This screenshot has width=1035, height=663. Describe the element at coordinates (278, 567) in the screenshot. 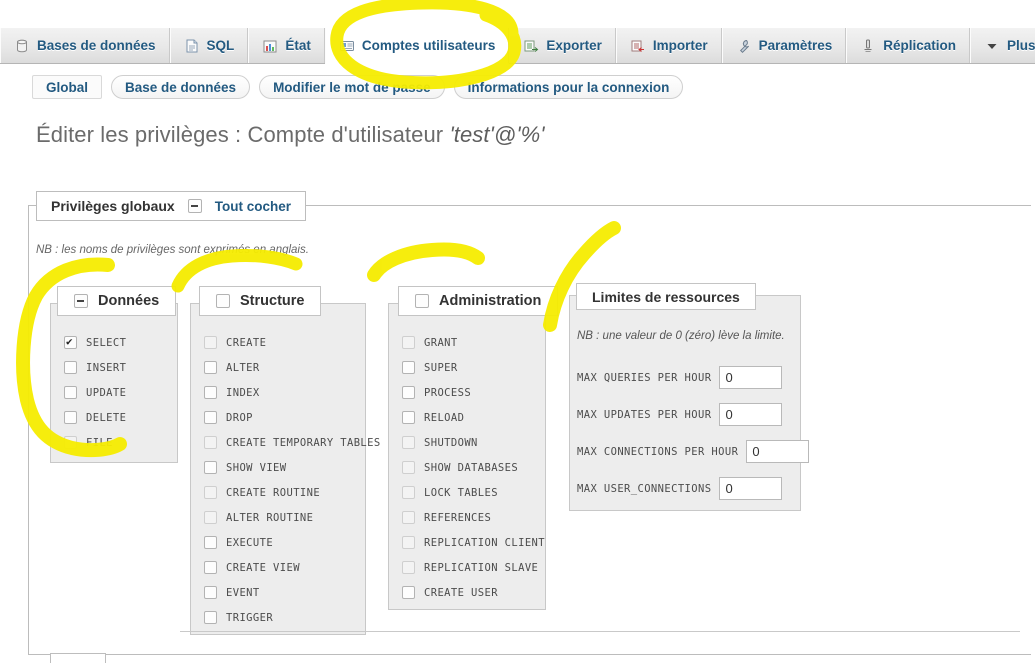

I see `privilege-row: CREATE VIEW` at that location.